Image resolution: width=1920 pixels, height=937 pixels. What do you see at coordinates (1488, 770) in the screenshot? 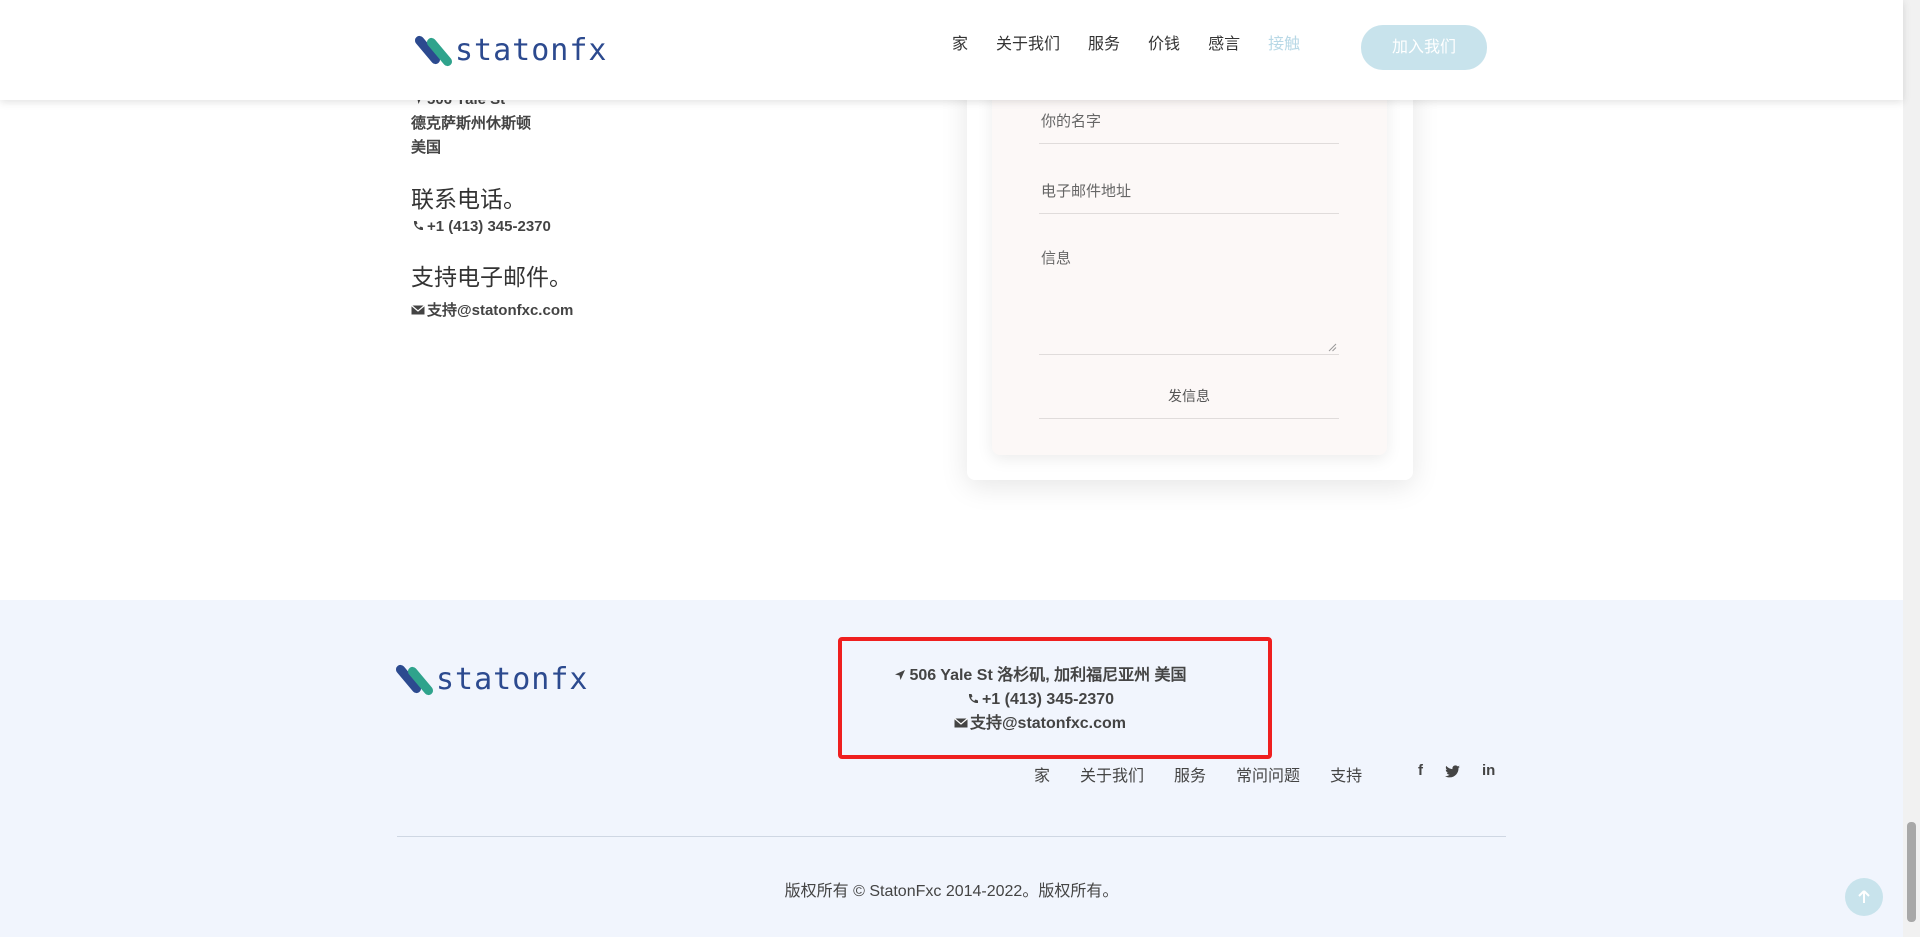
I see `linkedin-icon: in` at bounding box center [1488, 770].